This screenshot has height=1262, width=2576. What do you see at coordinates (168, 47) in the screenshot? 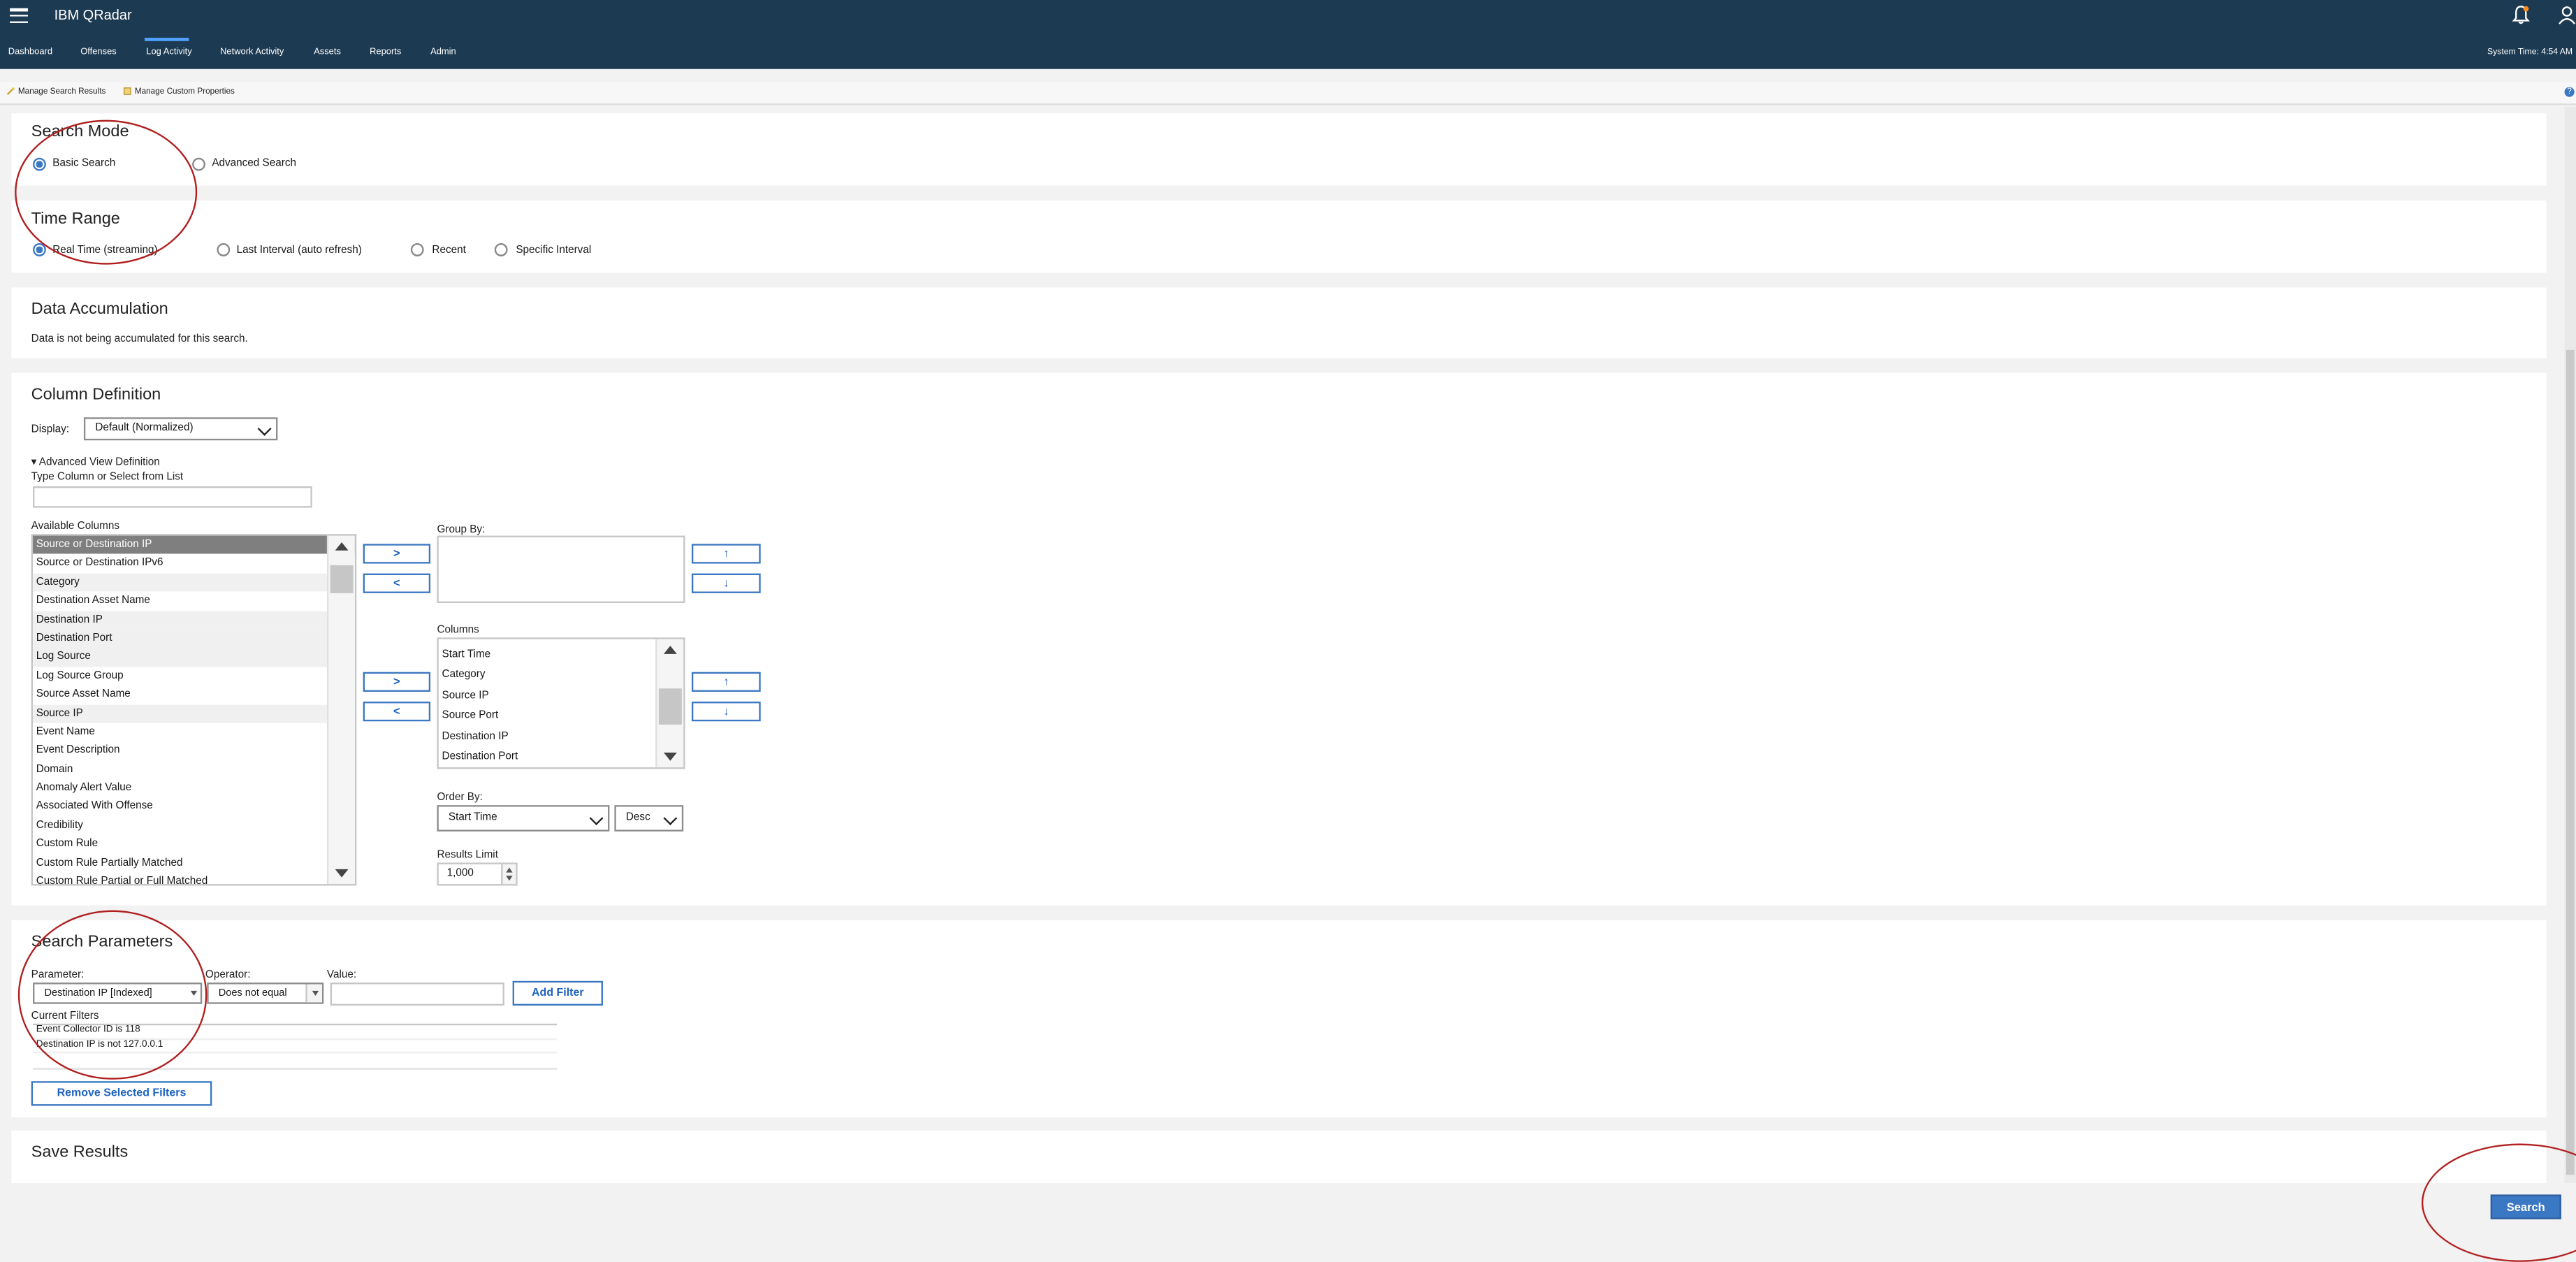
I see `nav-log-activity: Log Activity` at bounding box center [168, 47].